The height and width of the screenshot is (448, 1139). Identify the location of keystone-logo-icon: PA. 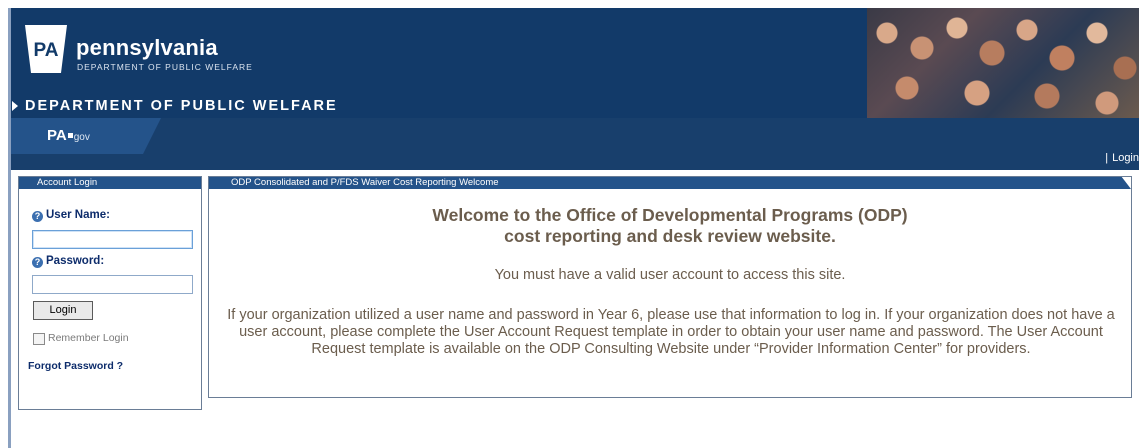
(46, 49).